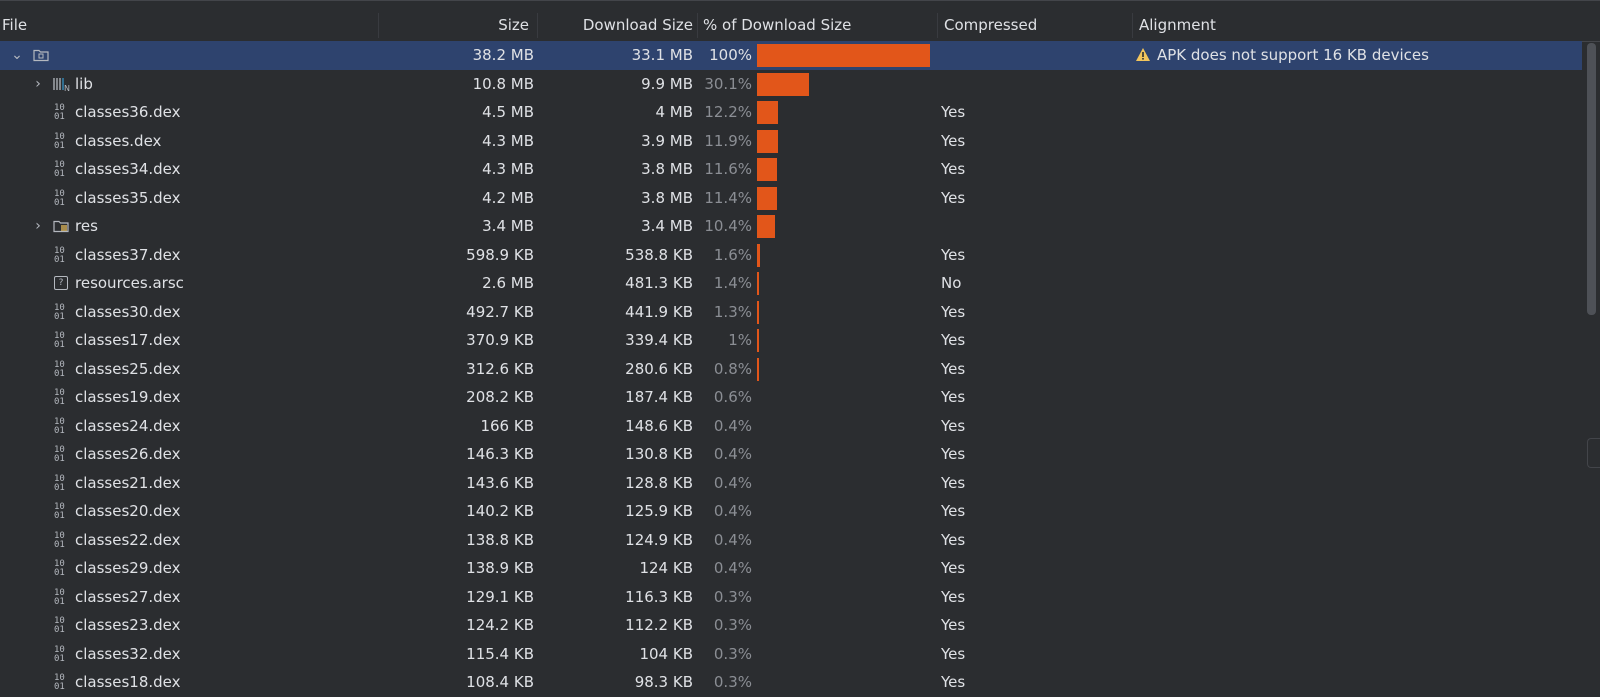  Describe the element at coordinates (500, 682) in the screenshot. I see `size-value: 108.4 KB` at that location.